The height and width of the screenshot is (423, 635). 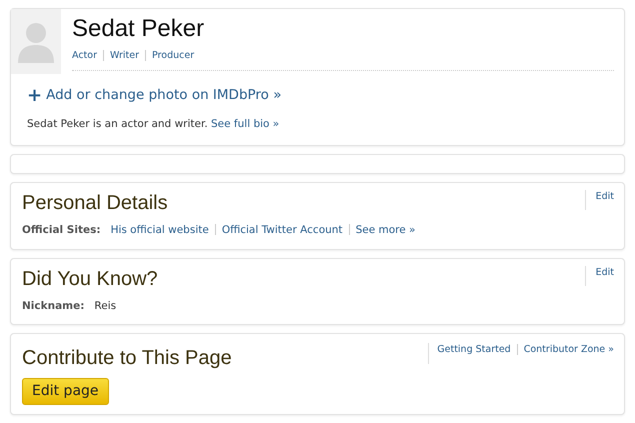 I want to click on photo-link: + Add or change photo on IMDbPro », so click(x=154, y=95).